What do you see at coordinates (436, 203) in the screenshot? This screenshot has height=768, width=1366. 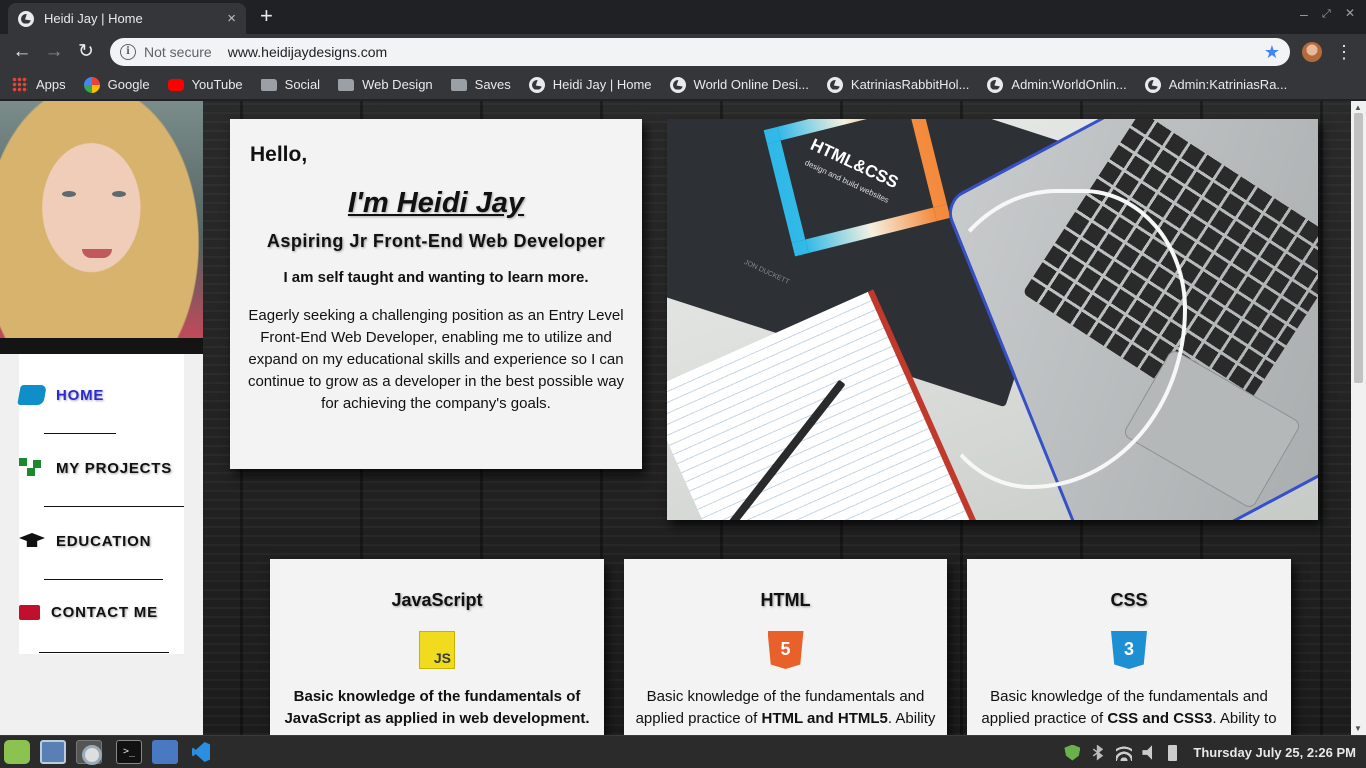 I see `name-heading: I'm Heidi Jay` at bounding box center [436, 203].